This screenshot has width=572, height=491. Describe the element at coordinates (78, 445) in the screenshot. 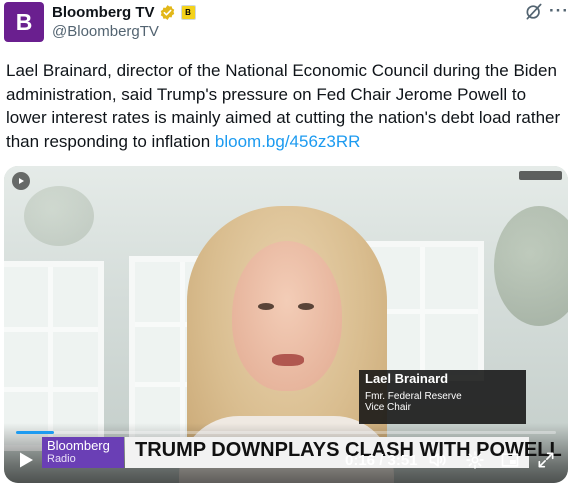

I see `brand-name: Bloomberg` at that location.